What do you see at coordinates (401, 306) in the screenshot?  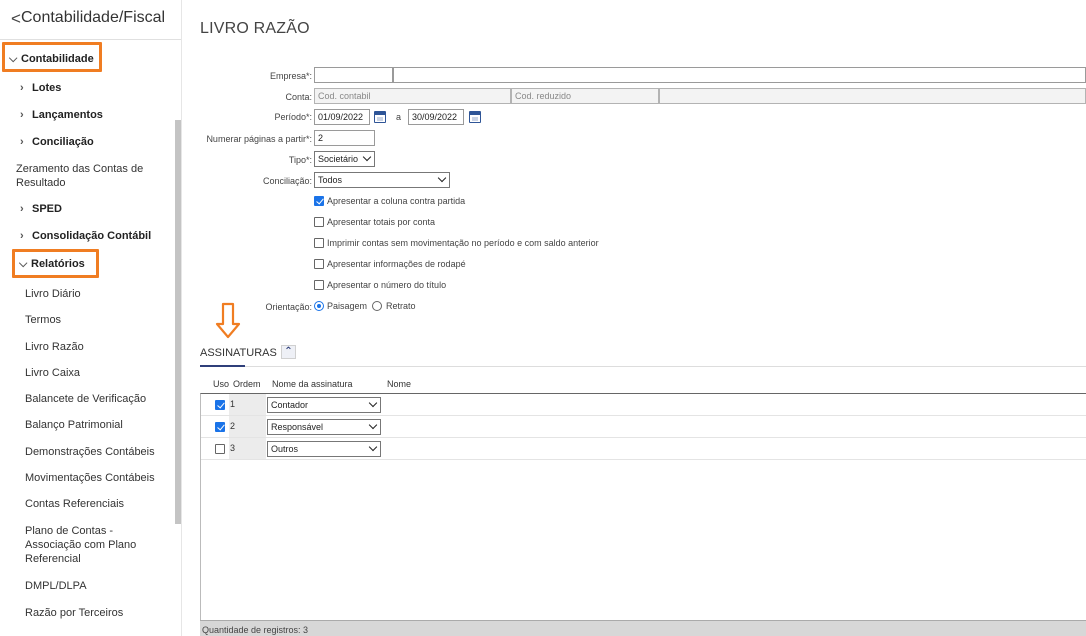 I see `radio-retrato-label: Retrato` at bounding box center [401, 306].